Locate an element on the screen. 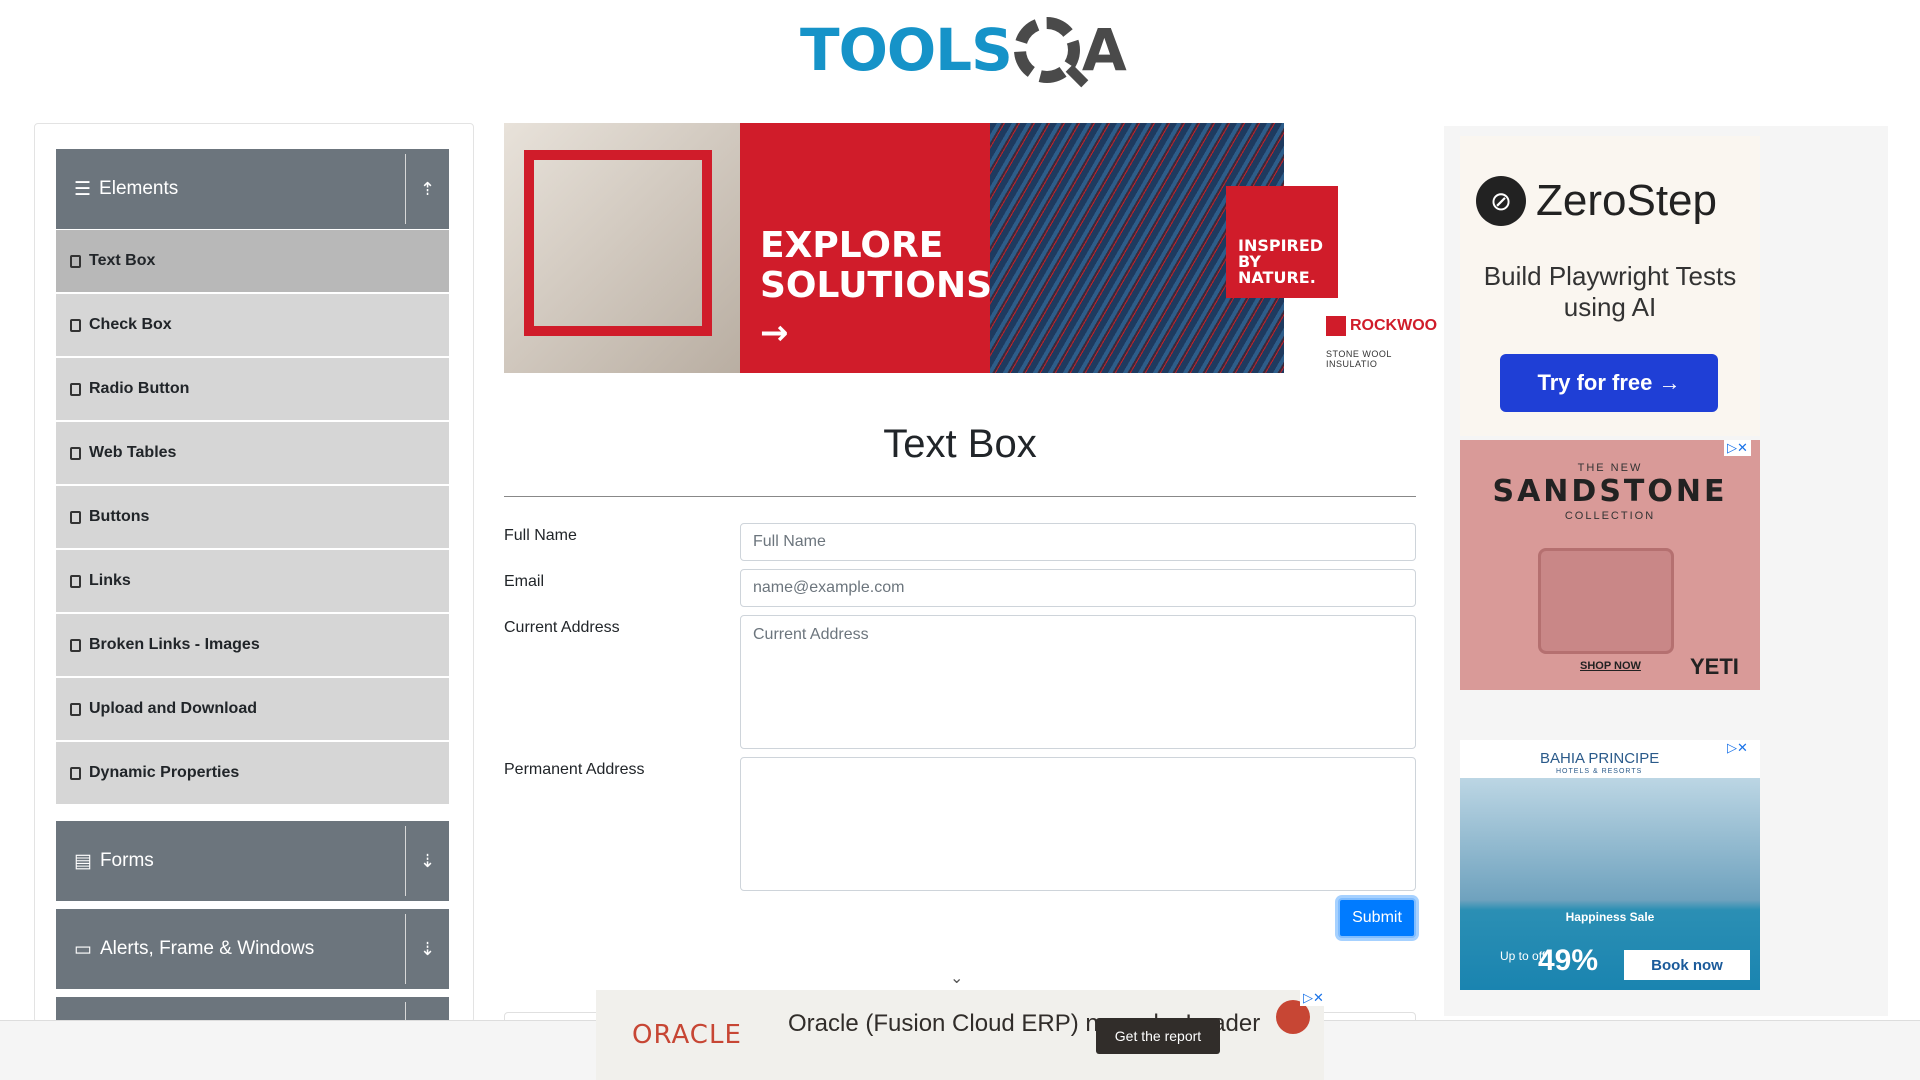 The width and height of the screenshot is (1920, 1080). banner-photo is located at coordinates (622, 248).